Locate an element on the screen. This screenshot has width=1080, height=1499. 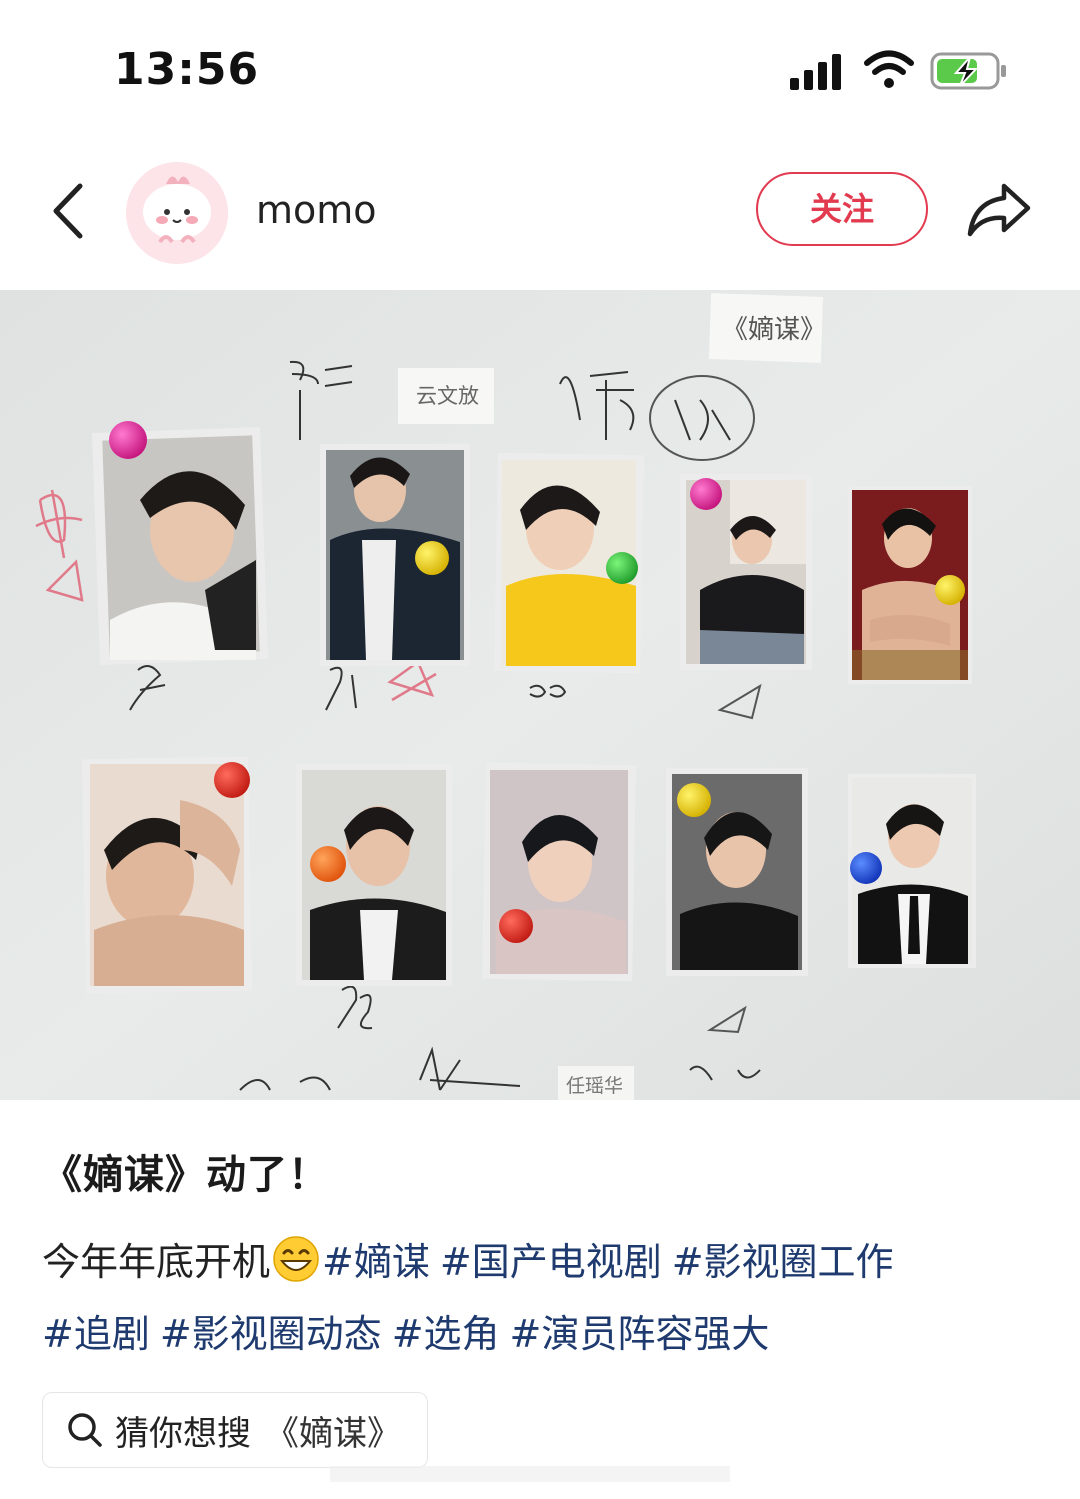
post-intro: 今年年底开机 is located at coordinates (156, 1262).